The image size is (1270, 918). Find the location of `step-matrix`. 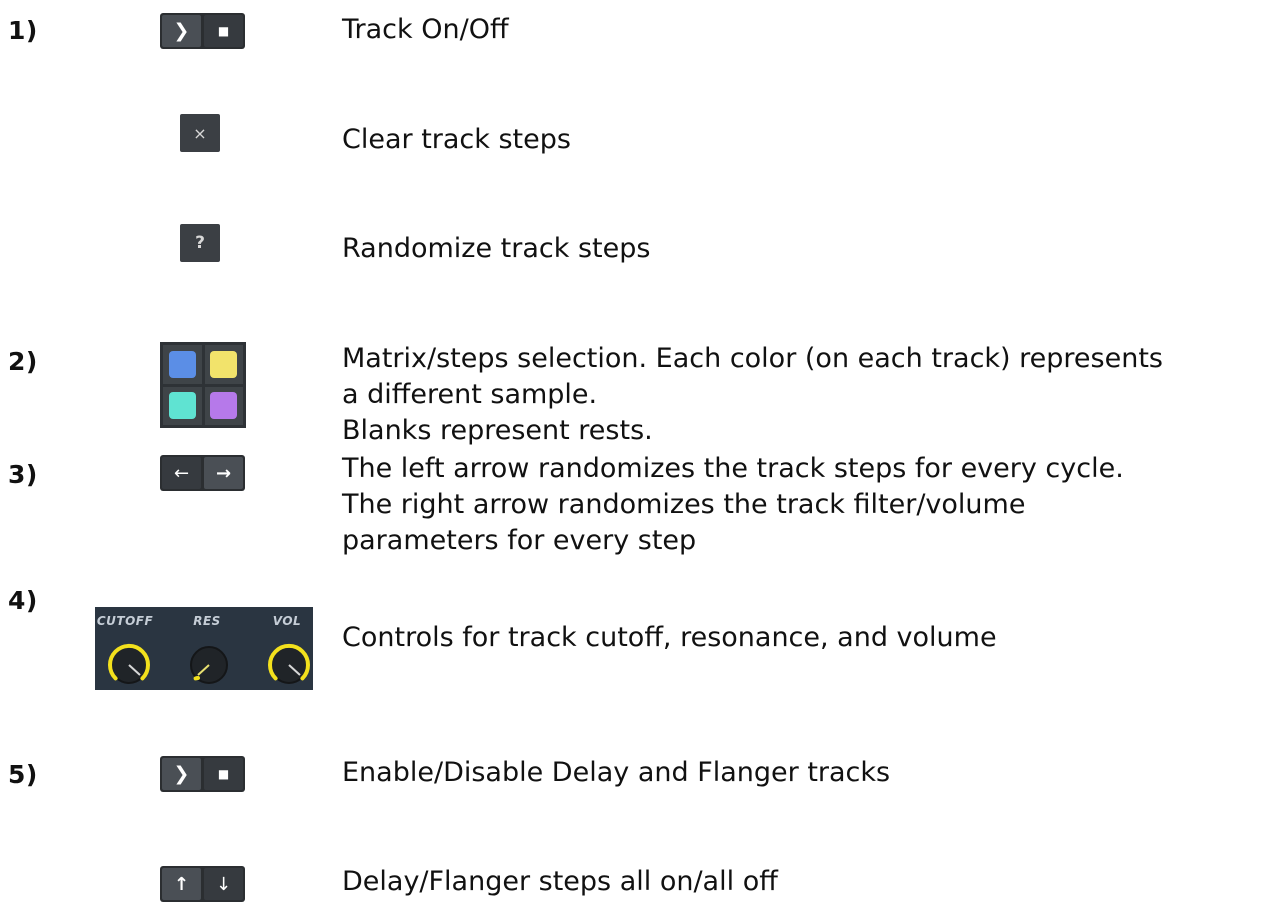

step-matrix is located at coordinates (203, 385).